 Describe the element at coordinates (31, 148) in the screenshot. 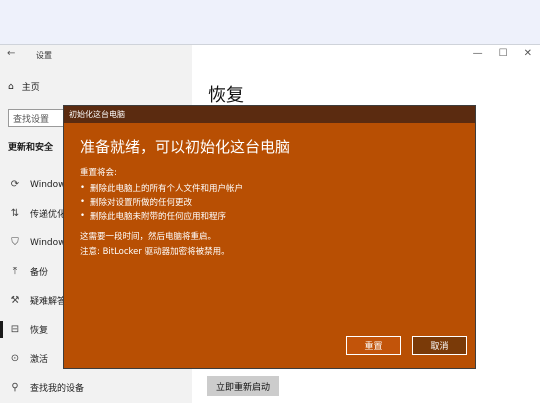

I see `section-title: 更新和安全` at that location.